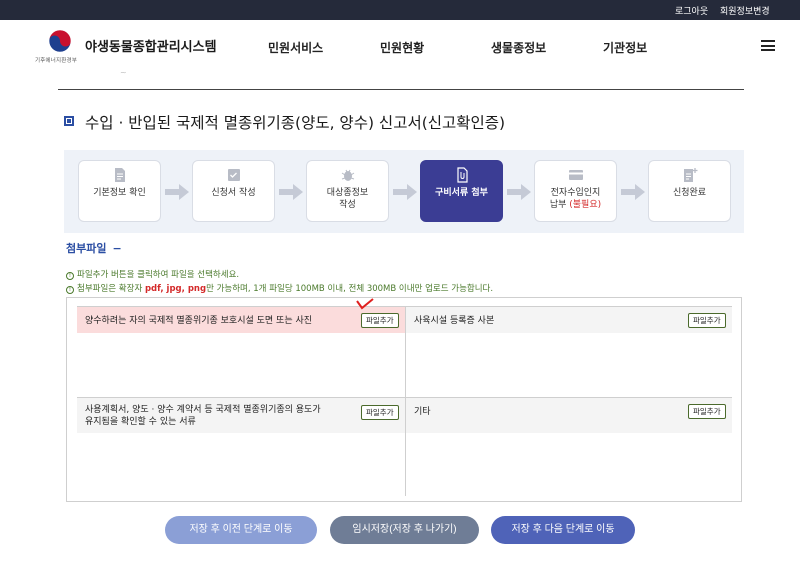  I want to click on member-edit-link: 회원정보변경, so click(745, 10).